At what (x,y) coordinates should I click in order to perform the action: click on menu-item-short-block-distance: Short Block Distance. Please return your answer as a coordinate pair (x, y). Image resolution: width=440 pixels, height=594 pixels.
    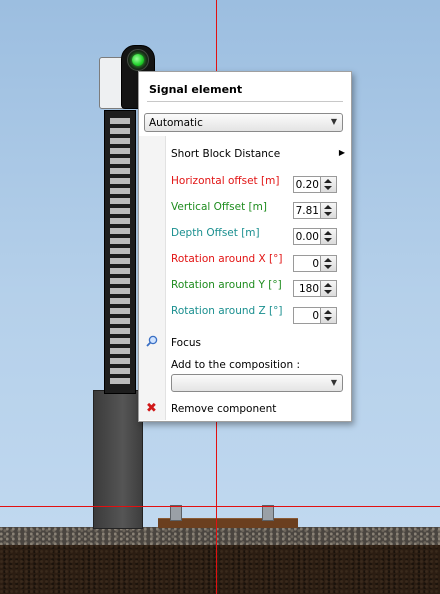
    Looking at the image, I should click on (225, 154).